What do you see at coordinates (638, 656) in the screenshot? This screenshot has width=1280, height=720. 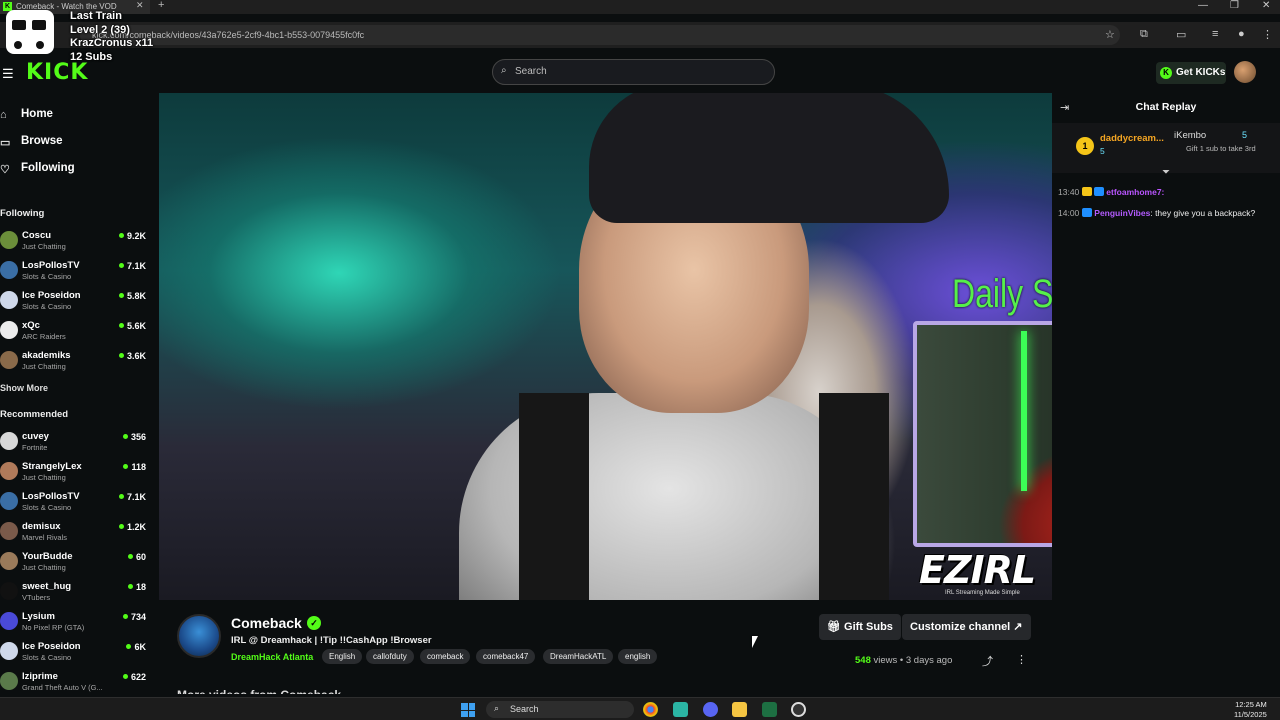 I see `tag: english` at bounding box center [638, 656].